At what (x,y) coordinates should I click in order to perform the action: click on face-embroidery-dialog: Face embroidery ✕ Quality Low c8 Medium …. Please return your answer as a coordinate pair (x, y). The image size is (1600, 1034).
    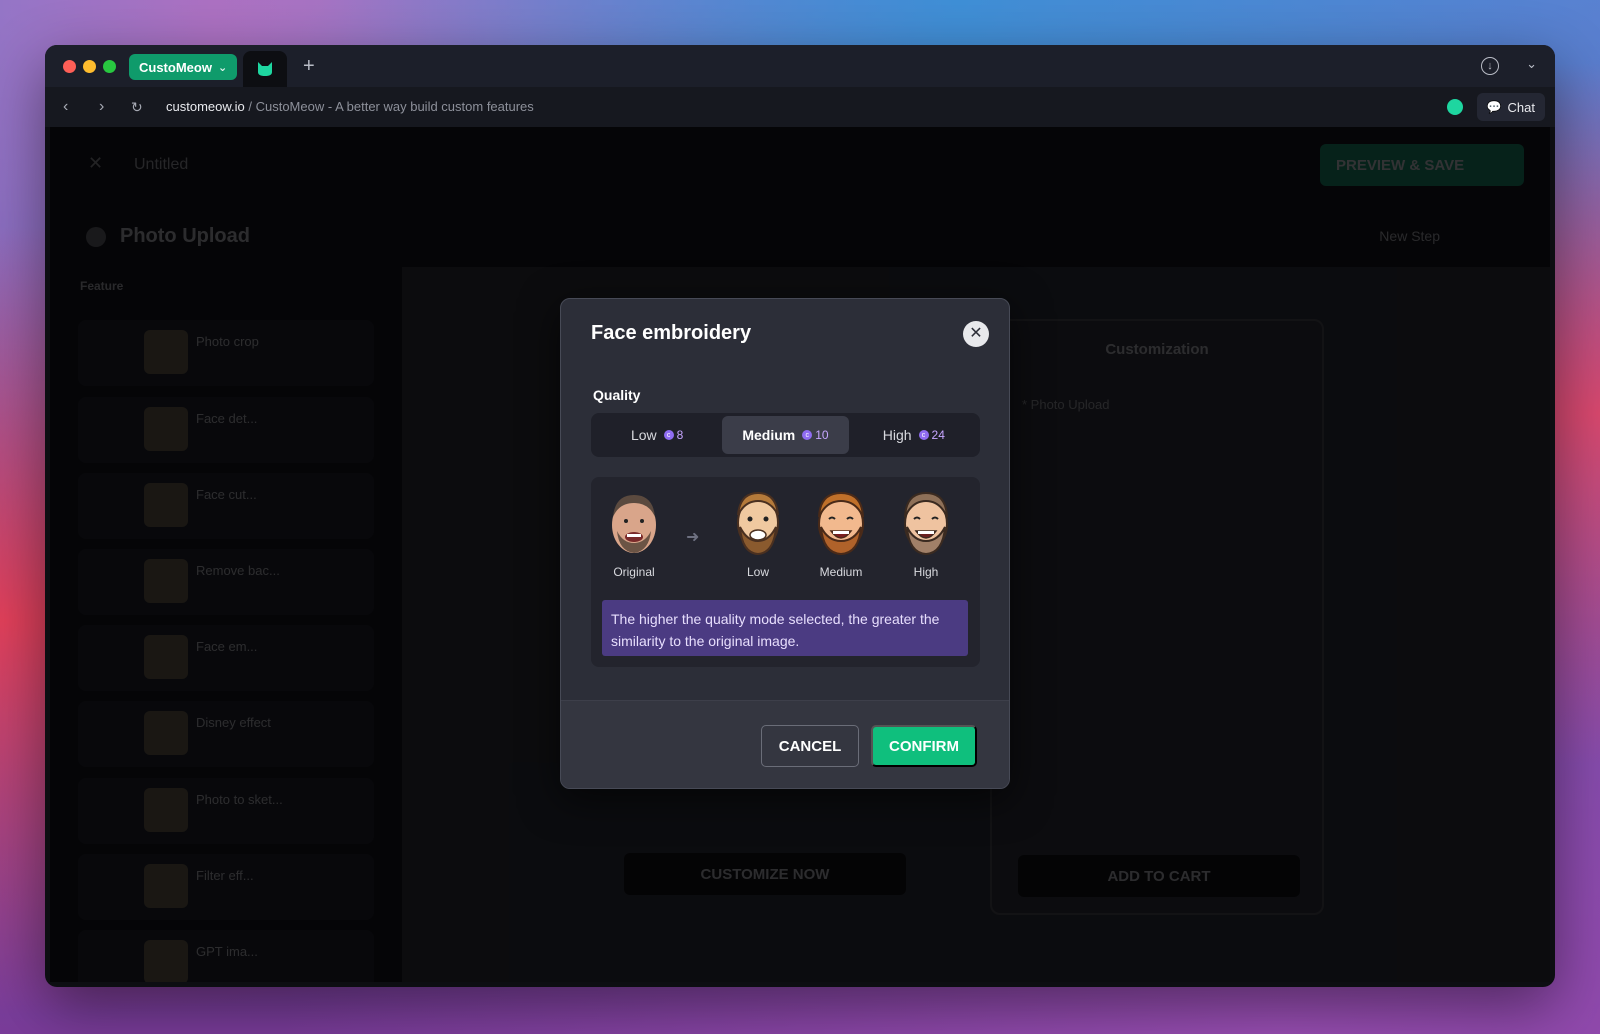
    Looking at the image, I should click on (785, 543).